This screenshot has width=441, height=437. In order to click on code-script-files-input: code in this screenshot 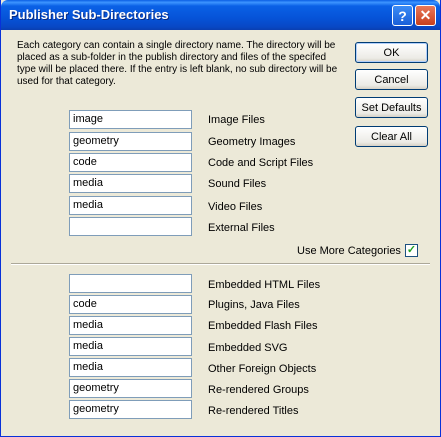, I will do `click(130, 162)`.